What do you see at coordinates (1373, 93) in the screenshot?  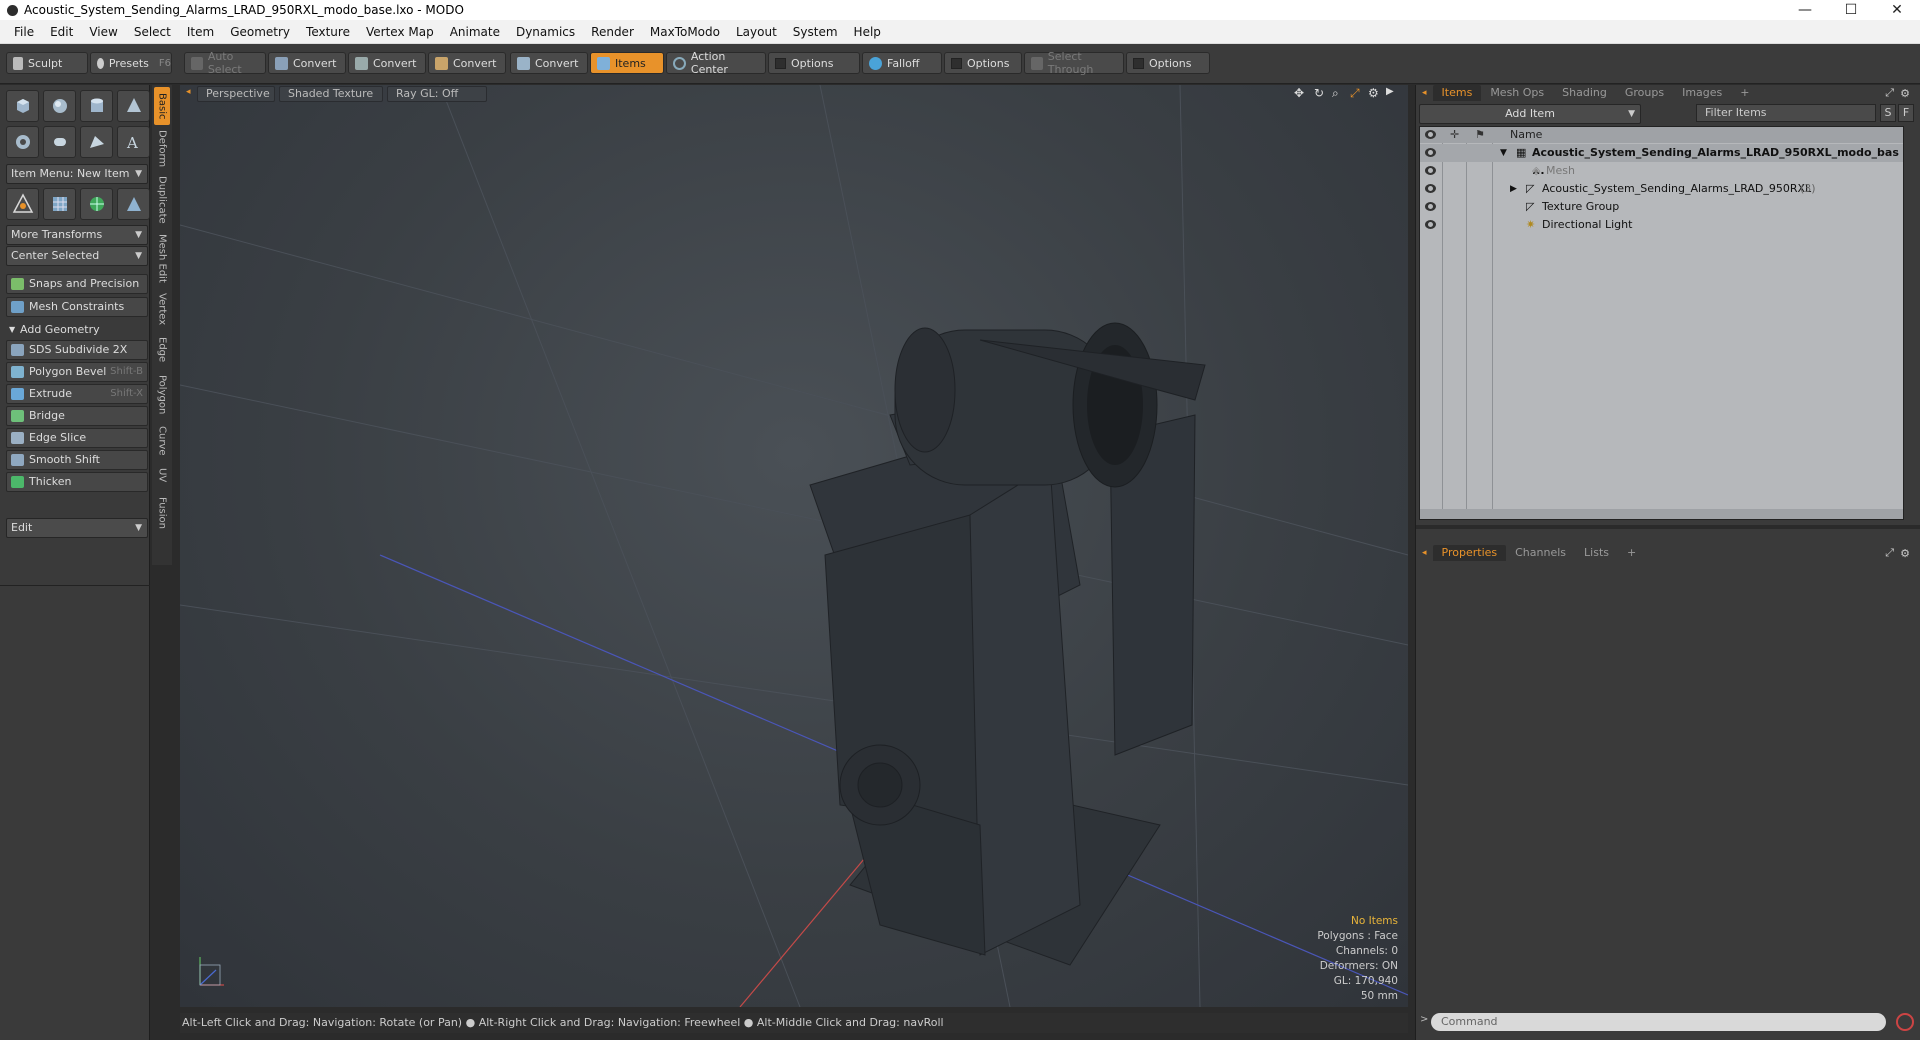 I see `gear-icon: ⚙` at bounding box center [1373, 93].